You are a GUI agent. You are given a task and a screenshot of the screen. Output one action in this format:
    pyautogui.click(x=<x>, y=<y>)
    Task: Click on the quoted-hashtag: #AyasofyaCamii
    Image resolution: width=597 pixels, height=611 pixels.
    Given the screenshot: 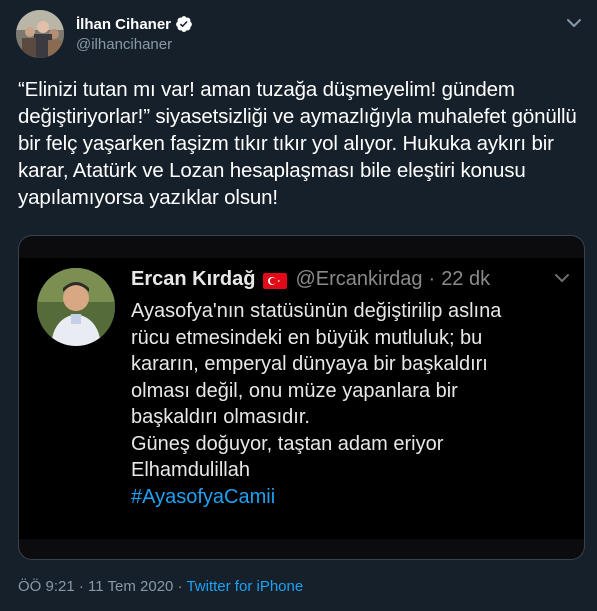 What is the action you would take?
    pyautogui.click(x=203, y=496)
    